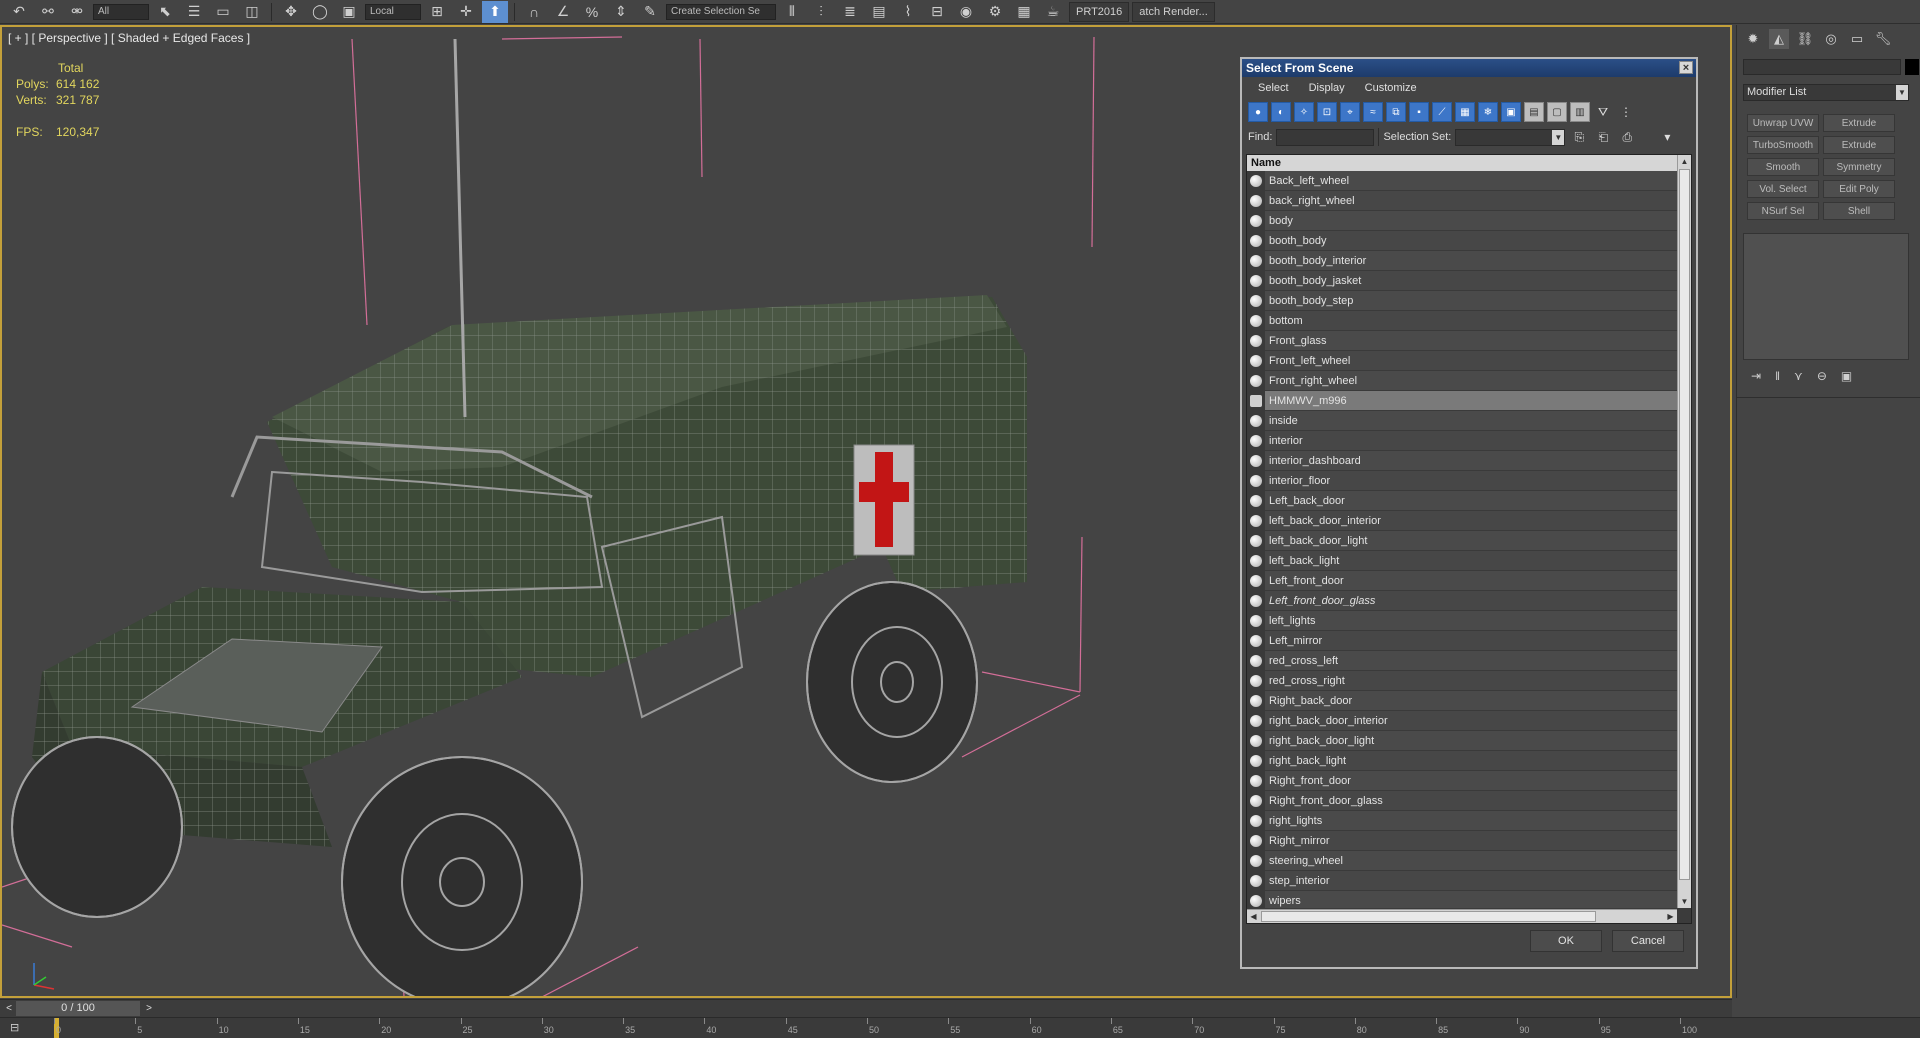  Describe the element at coordinates (879, 12) in the screenshot. I see `ribbon-icon: ▤` at that location.